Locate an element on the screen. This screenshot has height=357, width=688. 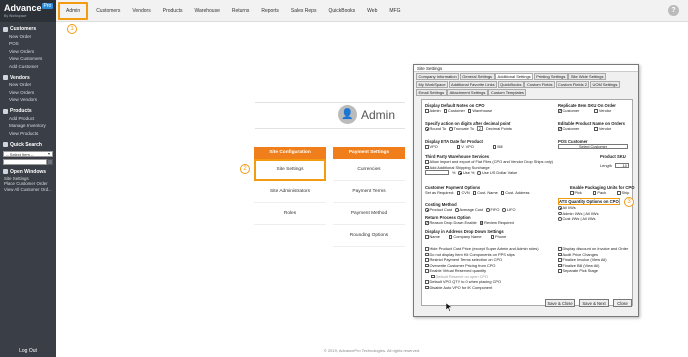
nav-reports: Reports is located at coordinates (270, 11).